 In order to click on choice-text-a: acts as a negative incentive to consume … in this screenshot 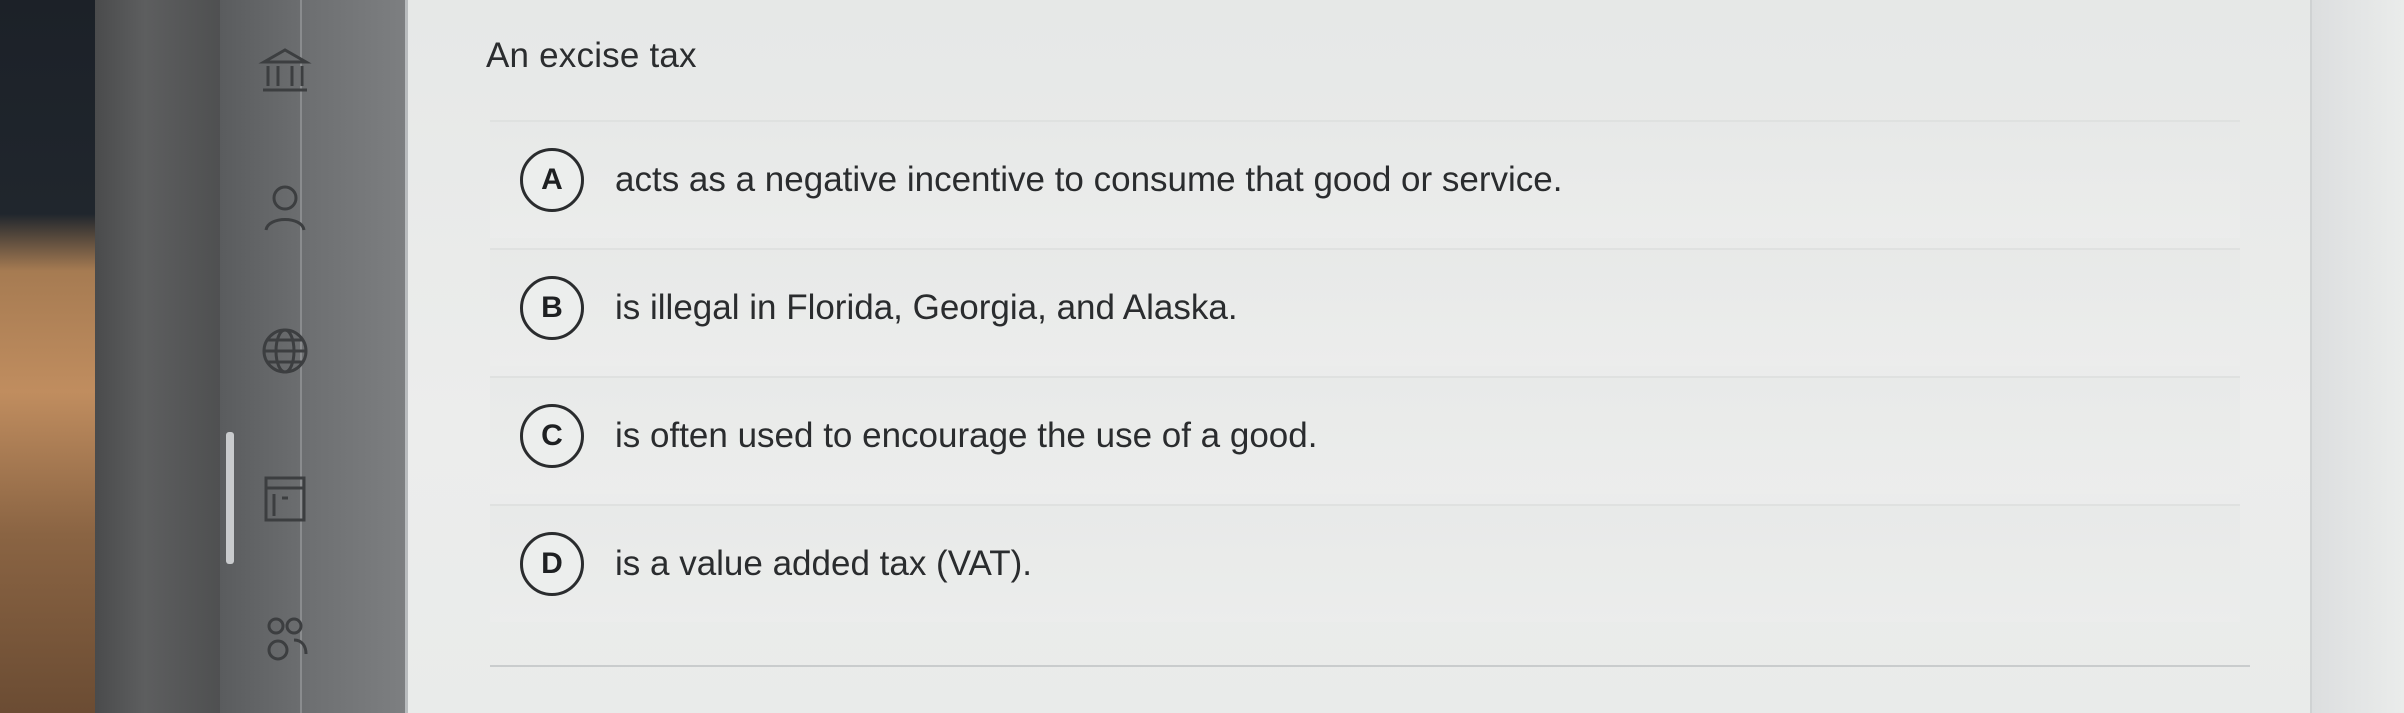, I will do `click(1089, 179)`.